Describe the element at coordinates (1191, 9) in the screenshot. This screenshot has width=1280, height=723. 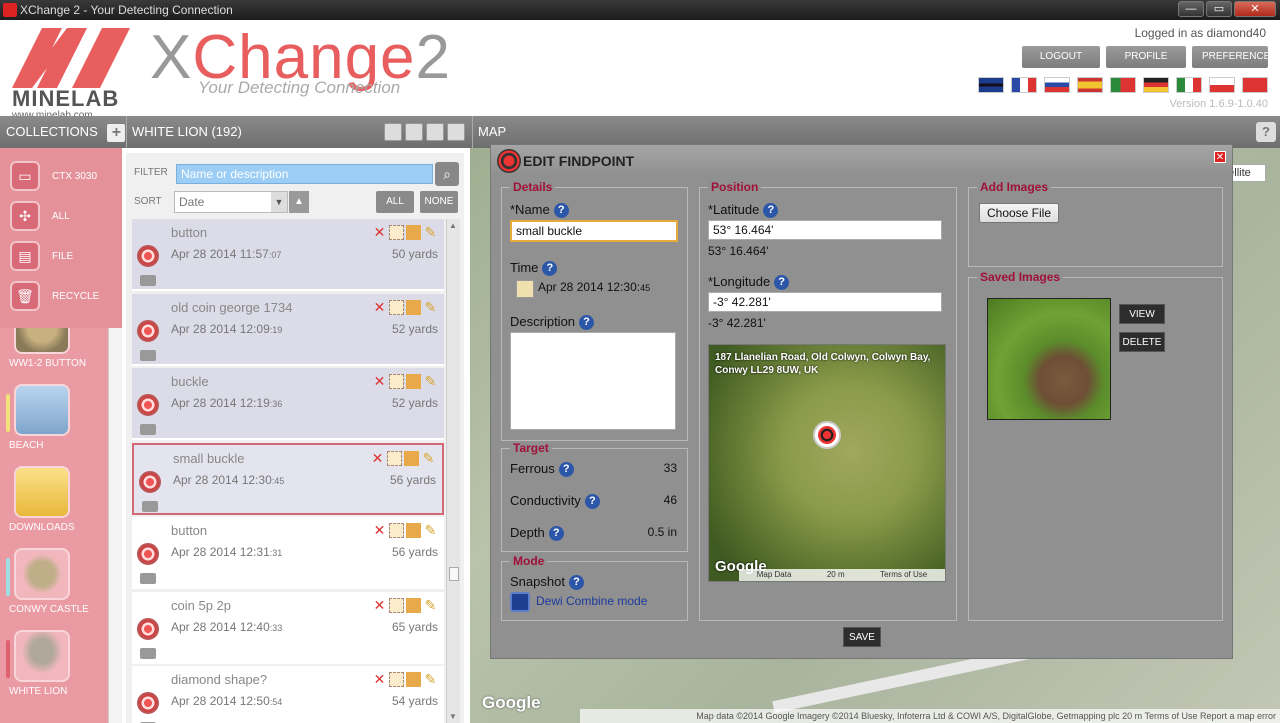
I see `minimize-button: —` at that location.